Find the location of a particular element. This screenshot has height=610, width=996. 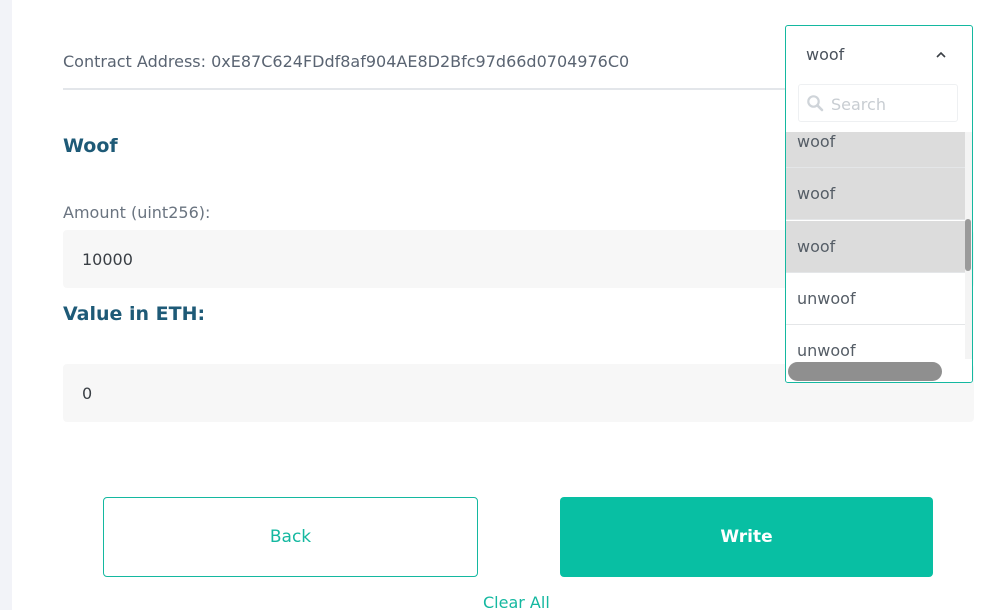

back-button: Back is located at coordinates (290, 537).